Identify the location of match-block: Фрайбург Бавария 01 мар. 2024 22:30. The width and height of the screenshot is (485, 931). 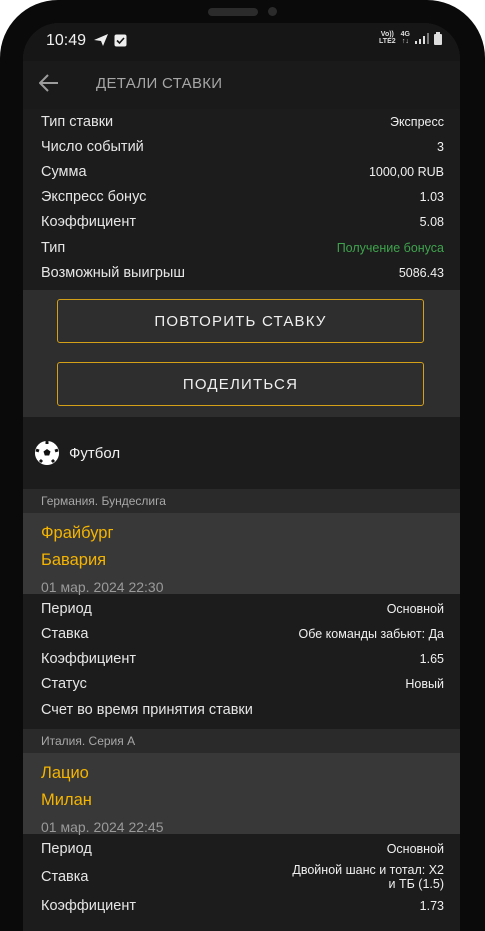
(241, 554).